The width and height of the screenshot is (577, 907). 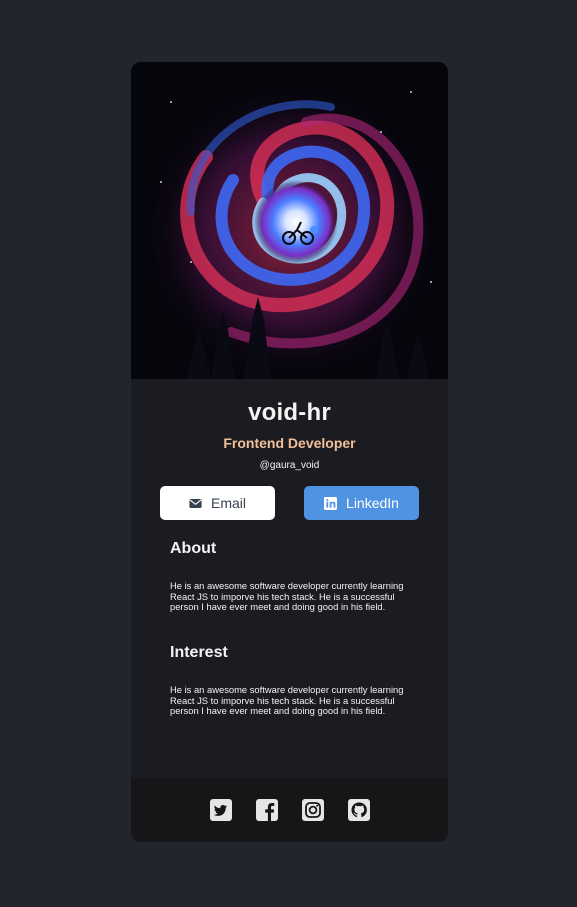 I want to click on profile-name: void-hr, so click(x=289, y=412).